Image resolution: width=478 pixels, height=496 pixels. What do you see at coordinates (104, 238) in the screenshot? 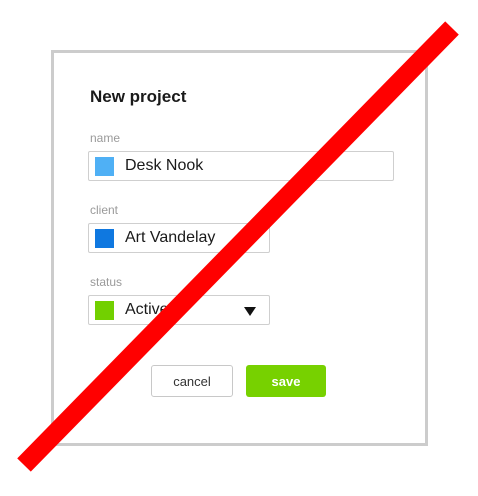
I see `client-color-swatch` at bounding box center [104, 238].